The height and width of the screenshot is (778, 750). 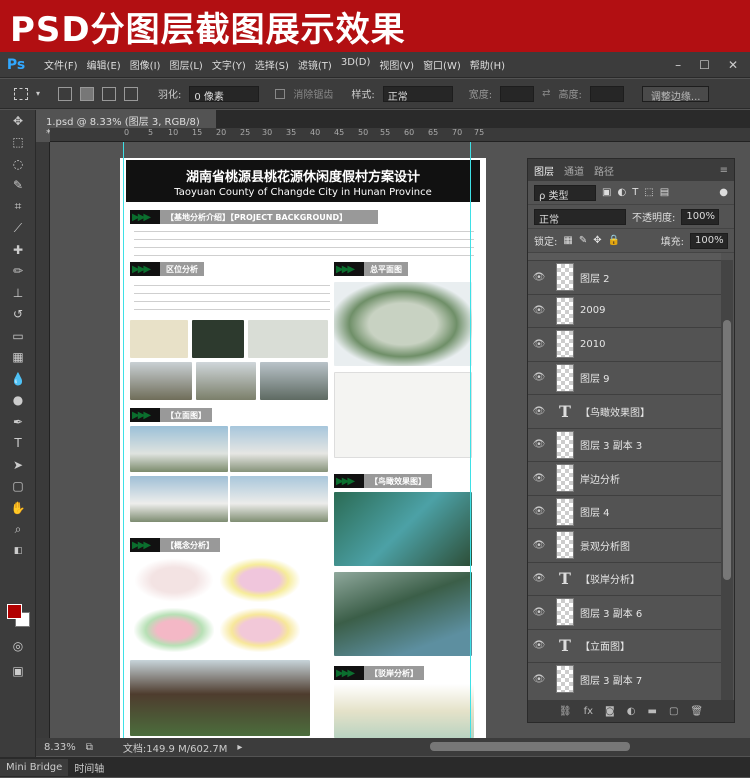 I want to click on mask-icon: ◙, so click(x=610, y=711).